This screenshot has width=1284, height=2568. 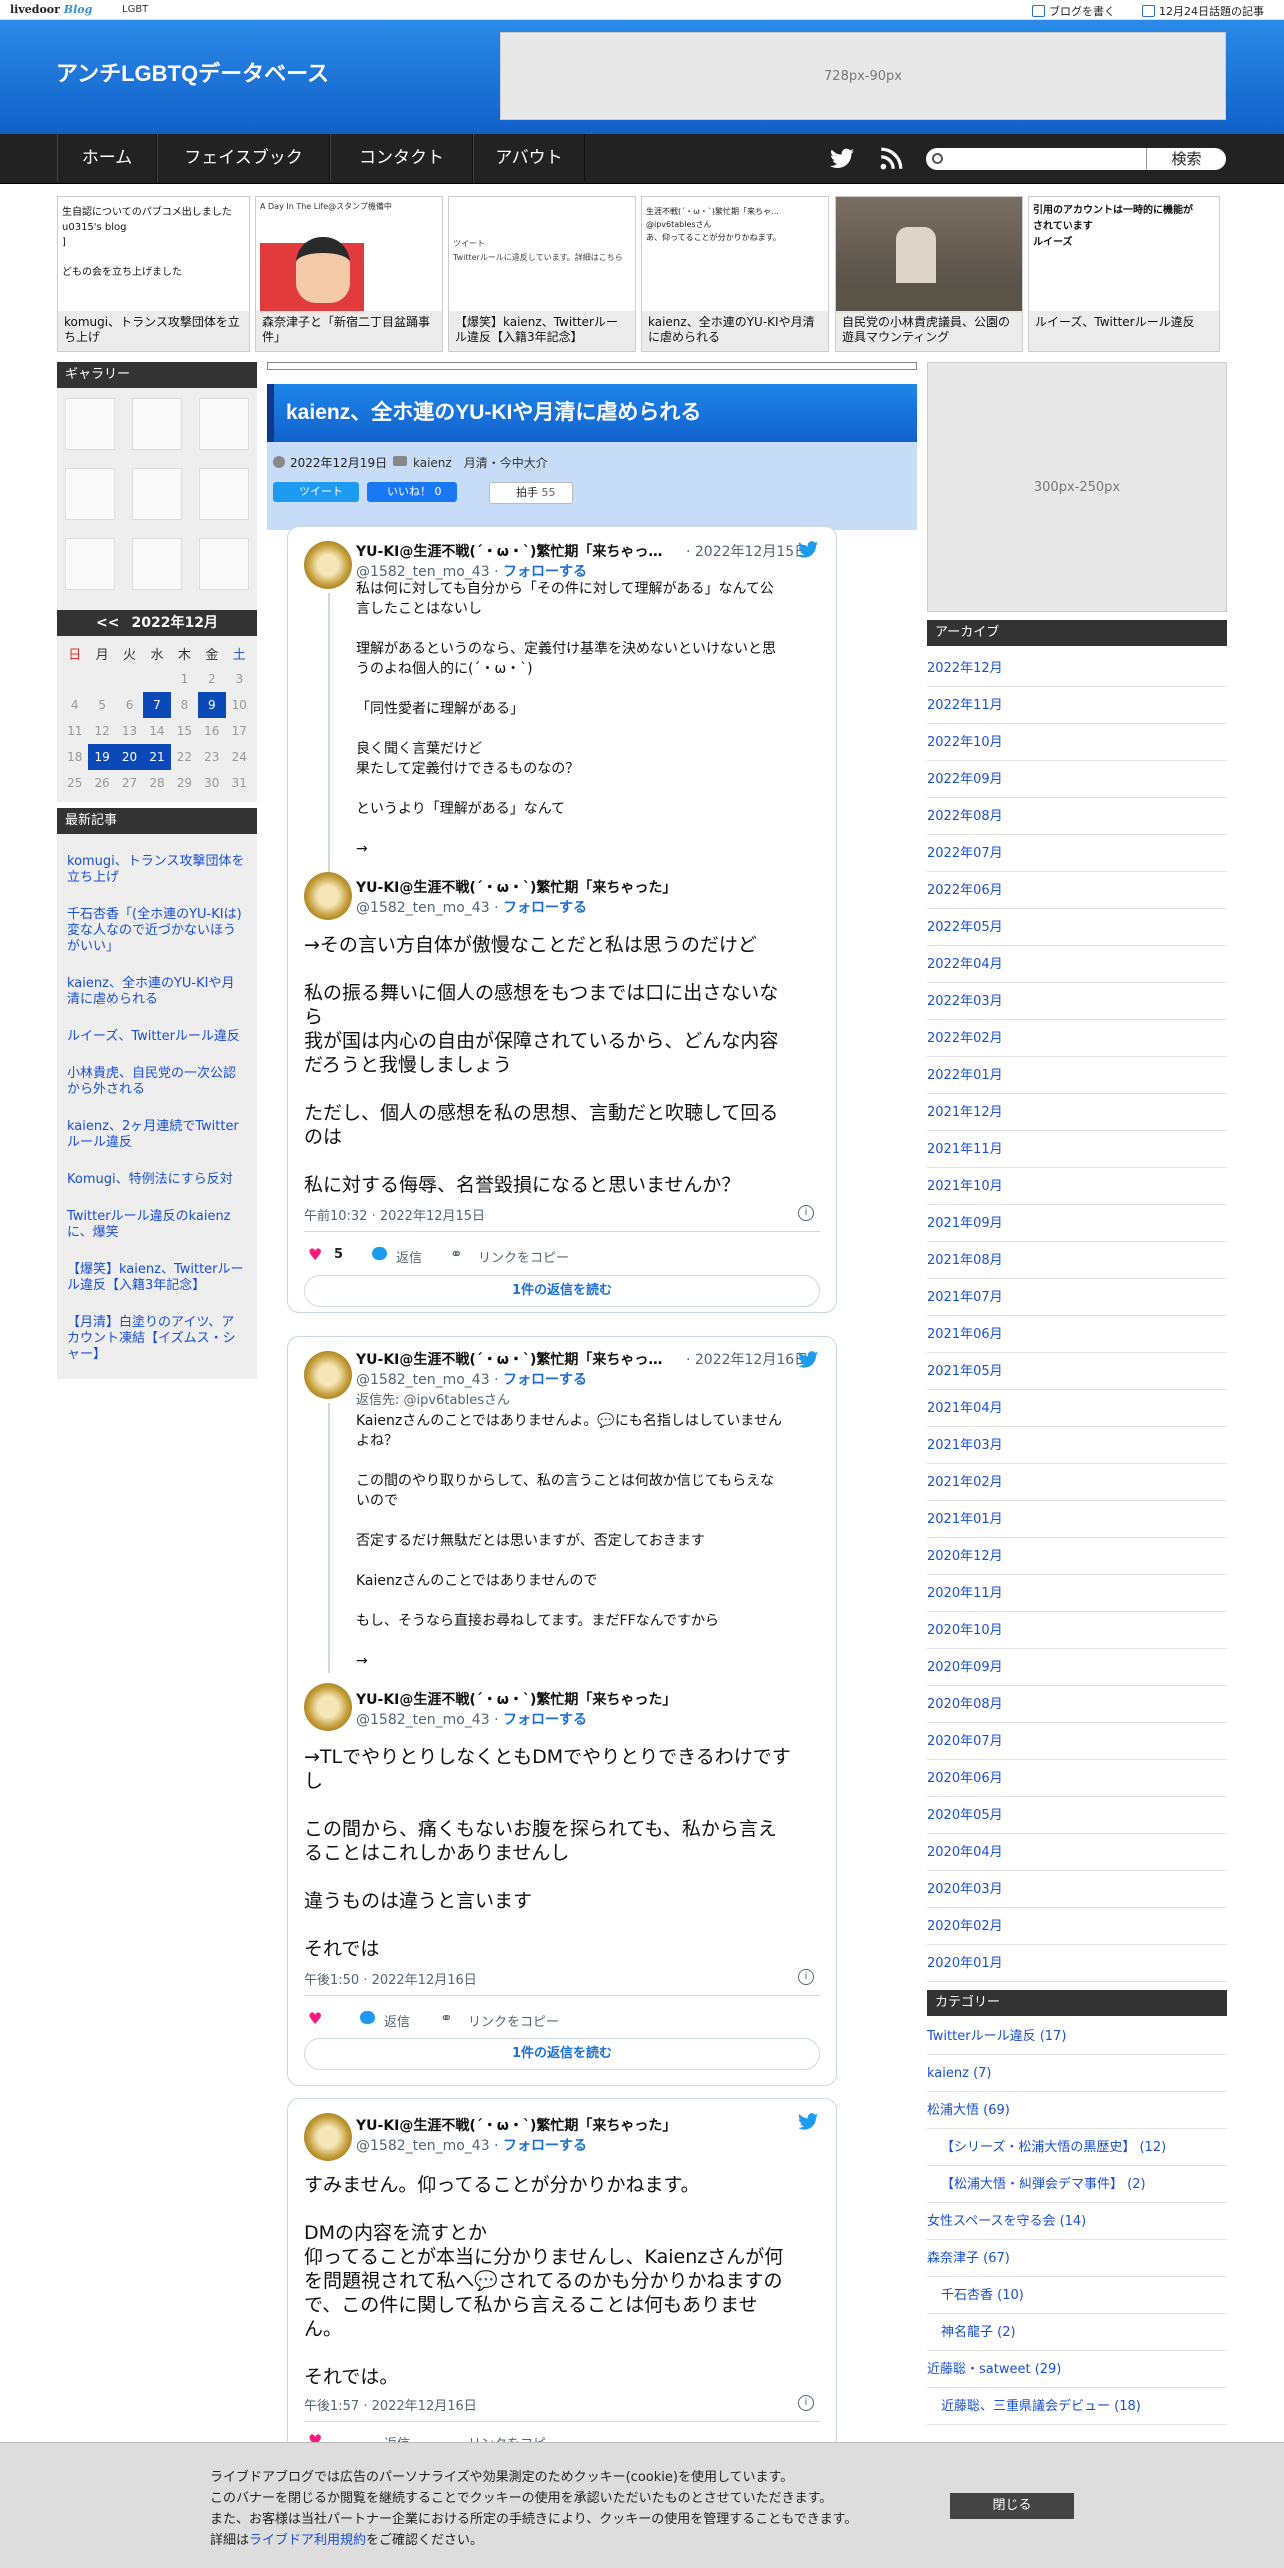 I want to click on recent-post-link: 【爆笑】kaienz、Twitterルール違反【入籍3年記念】, so click(x=157, y=1278).